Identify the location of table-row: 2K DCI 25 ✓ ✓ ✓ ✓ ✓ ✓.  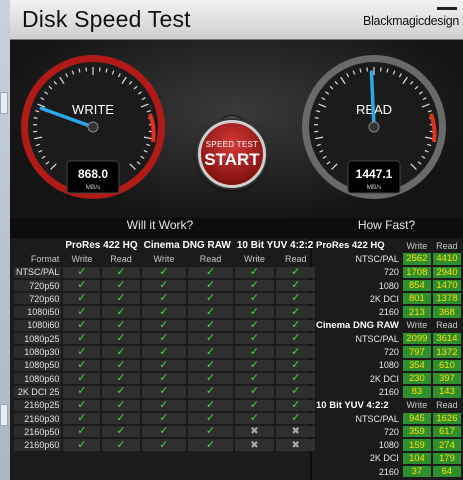
(165, 391).